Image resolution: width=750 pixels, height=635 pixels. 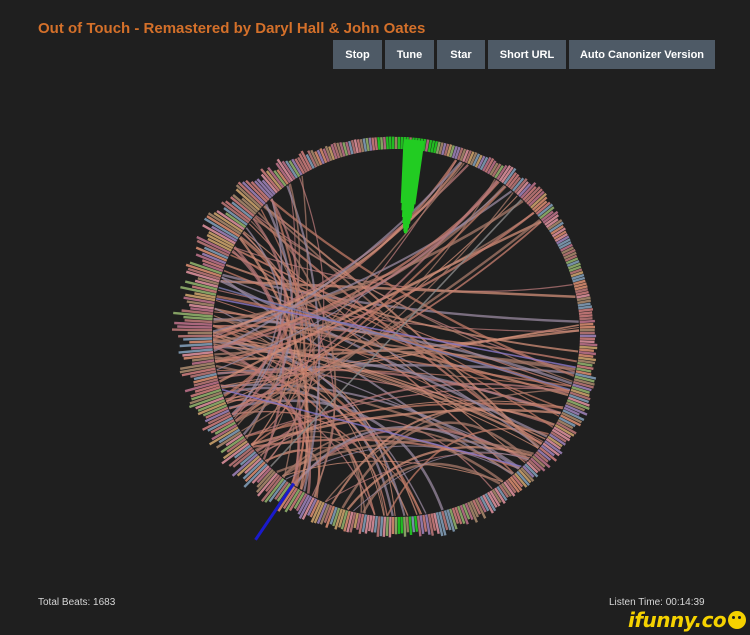 I want to click on short-url-button: Short URL, so click(x=527, y=54).